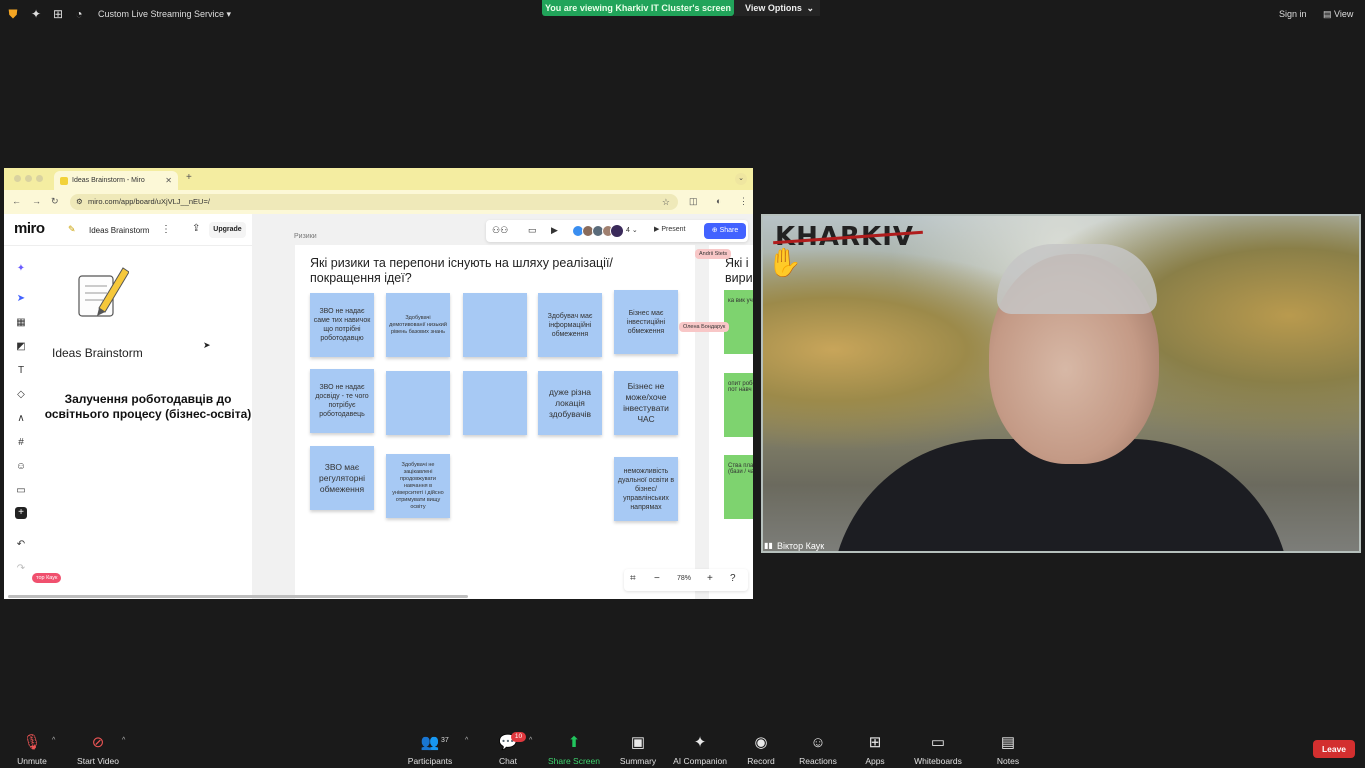  What do you see at coordinates (617, 231) in the screenshot?
I see `avatar` at bounding box center [617, 231].